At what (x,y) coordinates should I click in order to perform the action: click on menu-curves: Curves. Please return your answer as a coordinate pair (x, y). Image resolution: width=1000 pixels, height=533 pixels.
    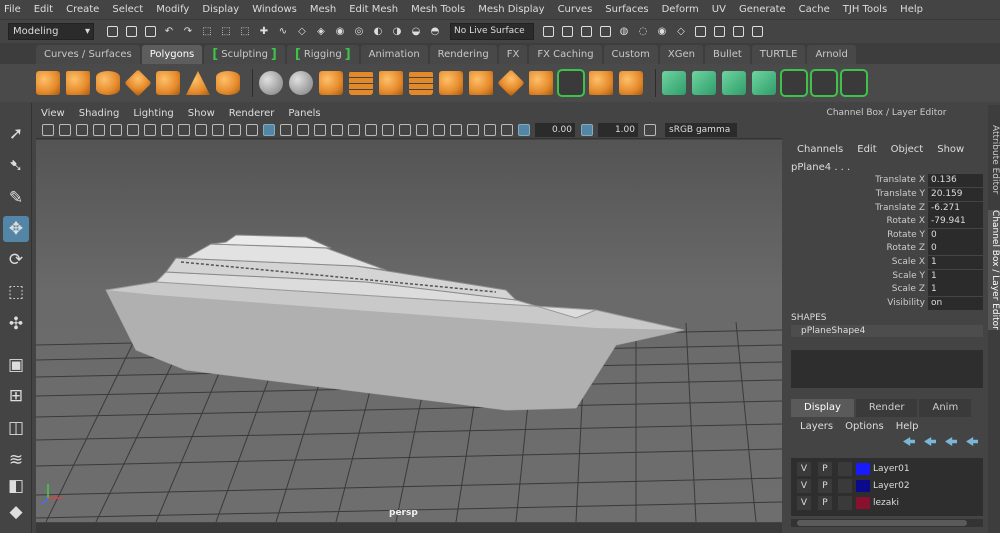
    Looking at the image, I should click on (575, 9).